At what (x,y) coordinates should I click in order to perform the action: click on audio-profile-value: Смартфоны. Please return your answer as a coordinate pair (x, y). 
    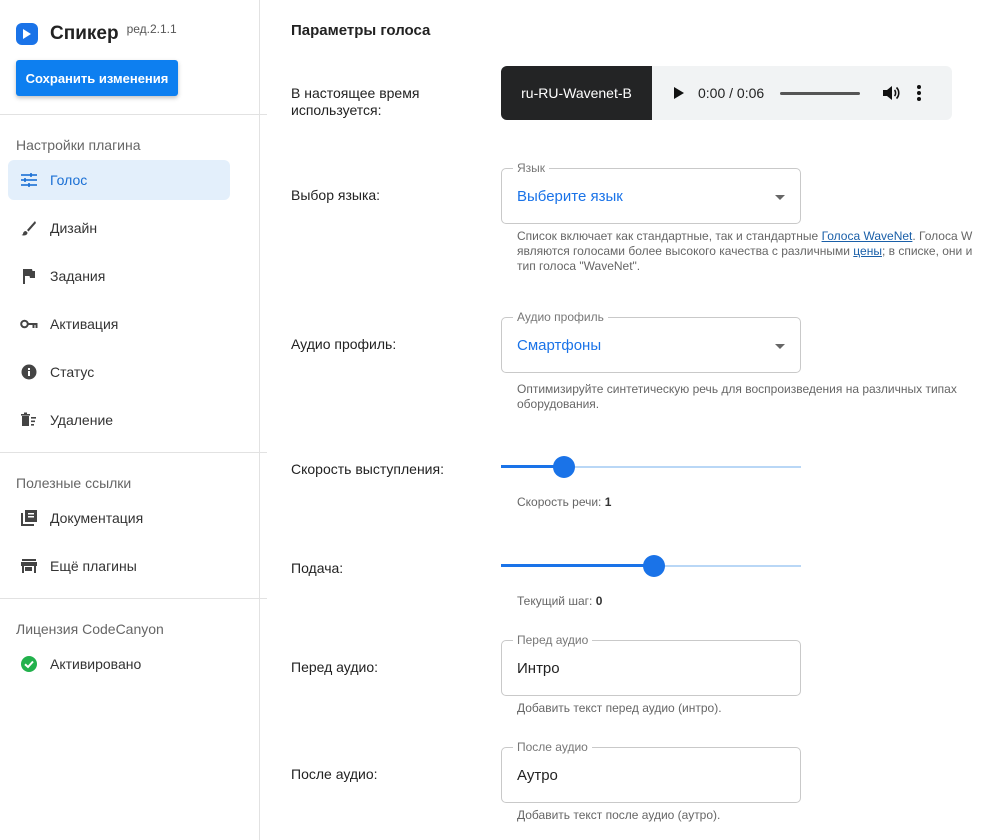
    Looking at the image, I should click on (559, 345).